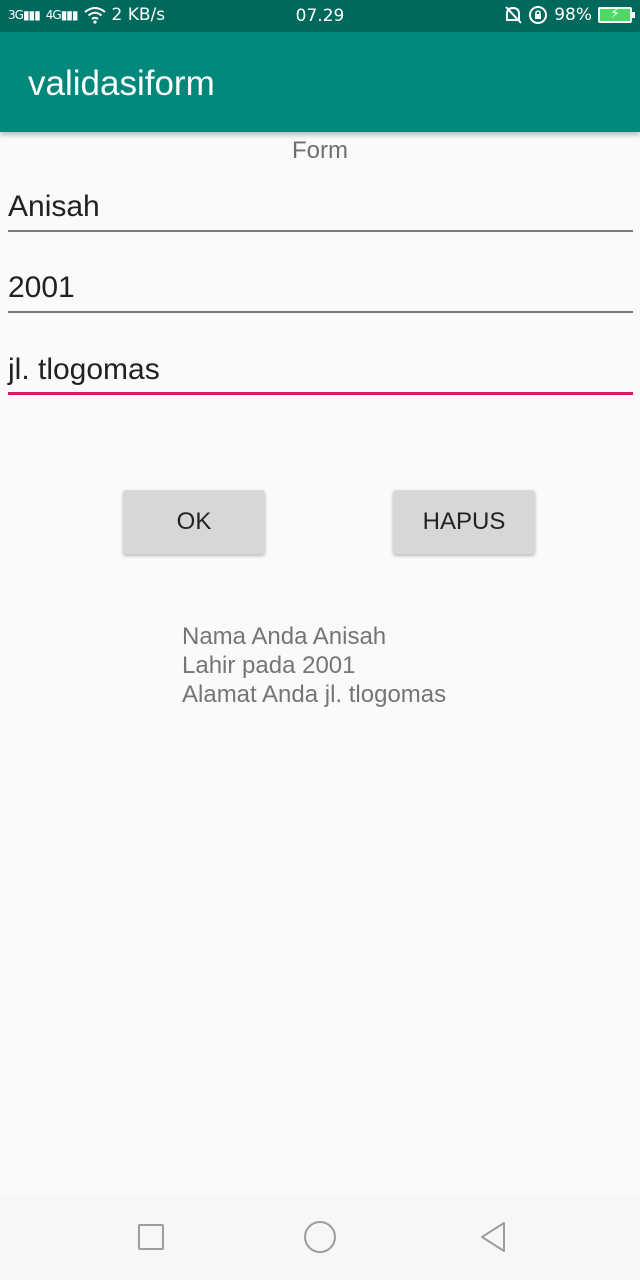  What do you see at coordinates (464, 522) in the screenshot?
I see `hapus-button: HAPUS` at bounding box center [464, 522].